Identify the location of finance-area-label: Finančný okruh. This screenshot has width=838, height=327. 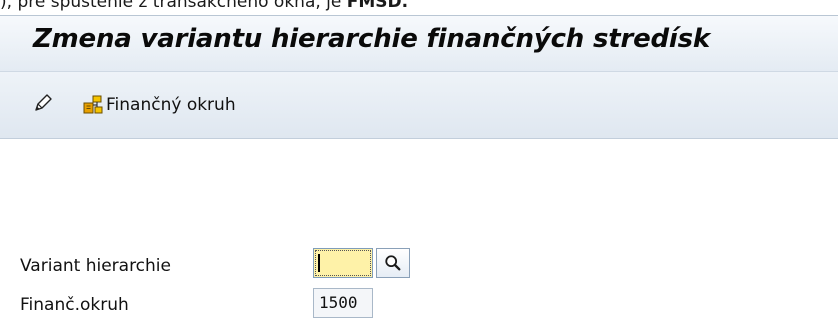
(171, 105).